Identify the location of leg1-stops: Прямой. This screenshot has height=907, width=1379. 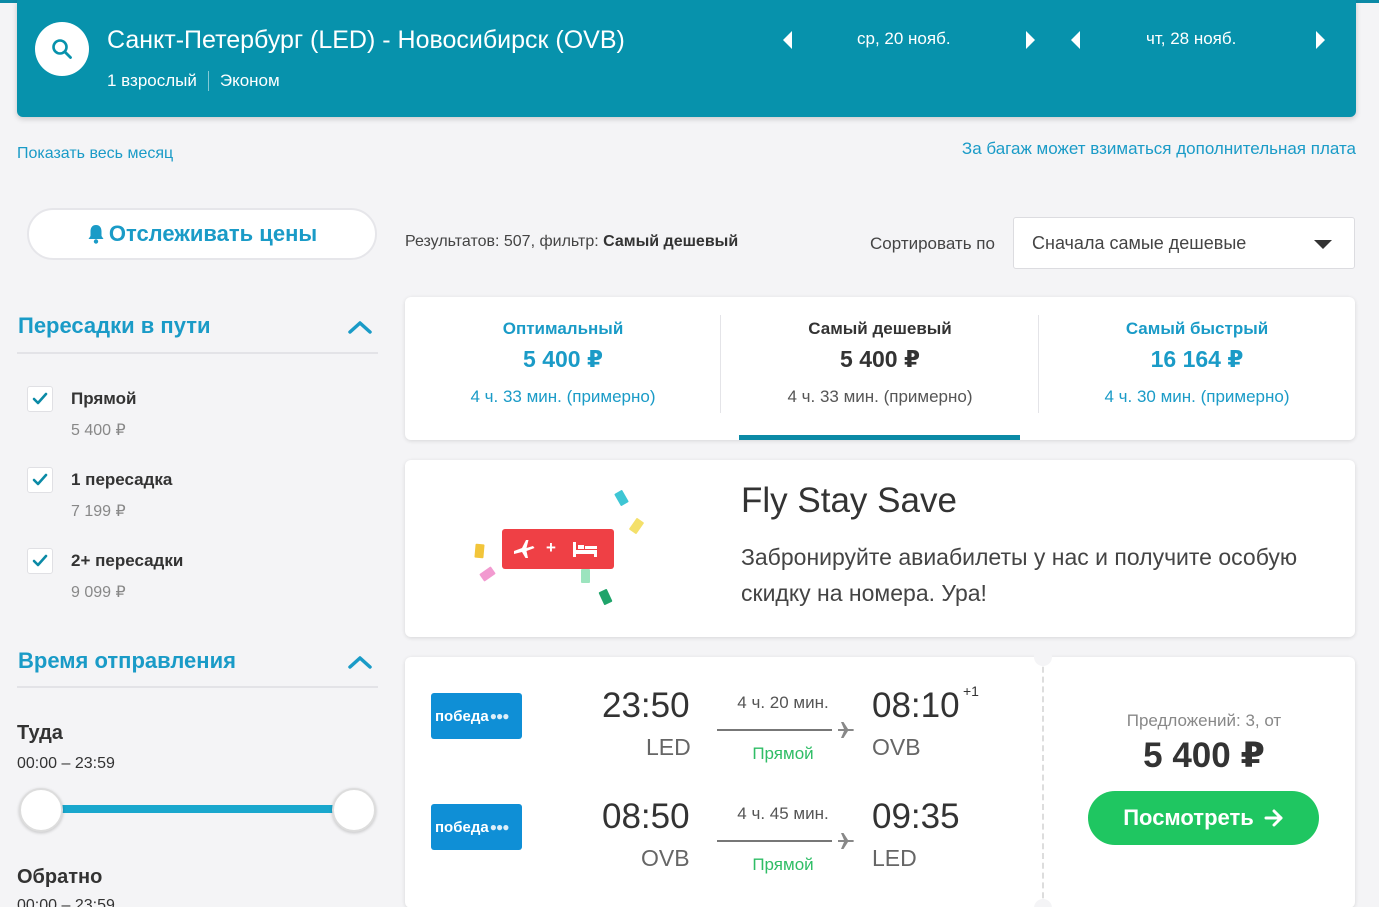
(783, 753).